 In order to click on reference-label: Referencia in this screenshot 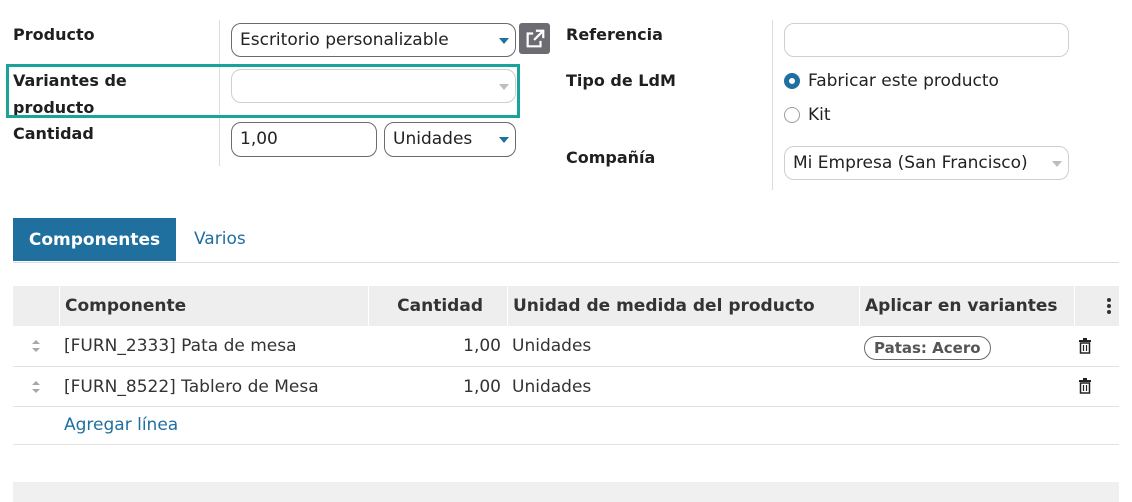, I will do `click(614, 34)`.